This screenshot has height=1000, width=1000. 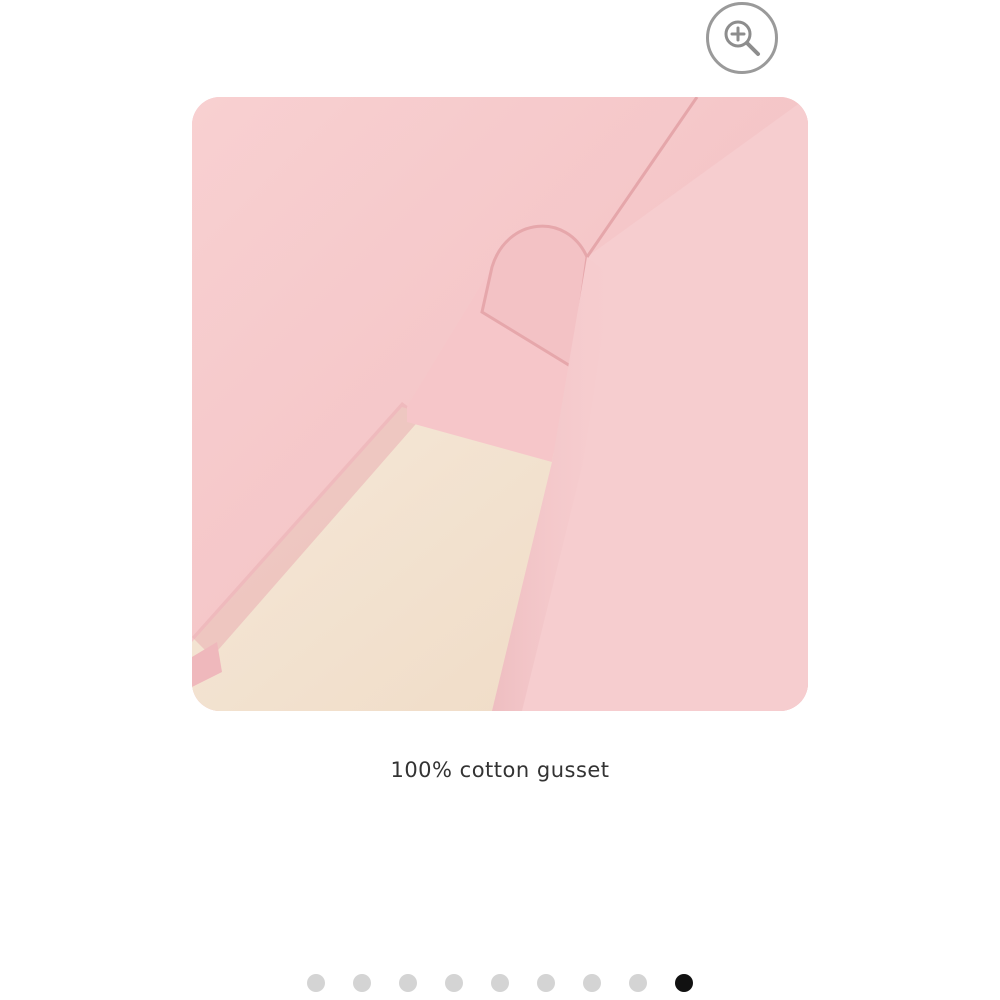 I want to click on product-caption: 100% cotton gusset, so click(x=500, y=770).